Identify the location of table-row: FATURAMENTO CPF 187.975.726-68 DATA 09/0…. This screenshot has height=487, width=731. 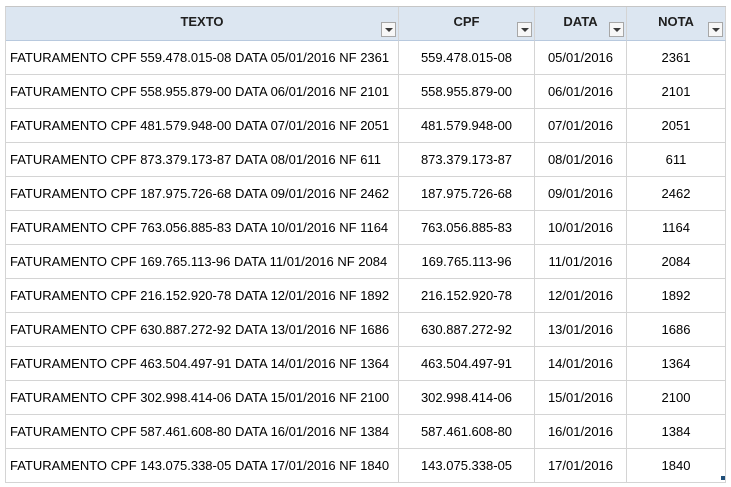
(366, 194).